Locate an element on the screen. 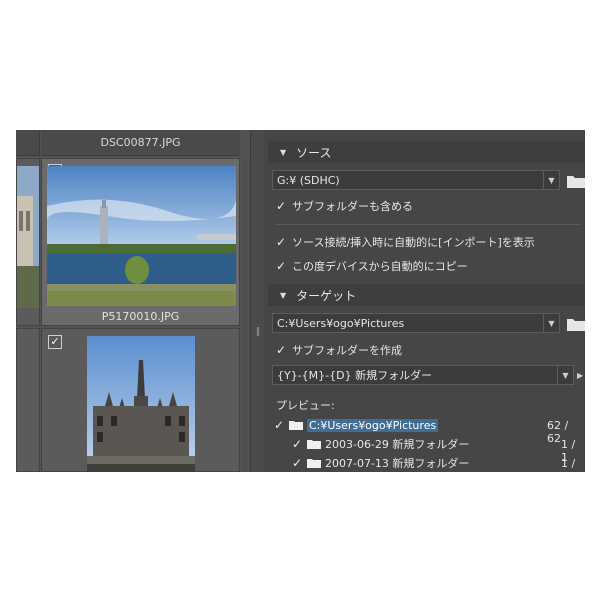  create-subfolder-checkbox: ✓ サブフォルダーを作成 is located at coordinates (339, 350).